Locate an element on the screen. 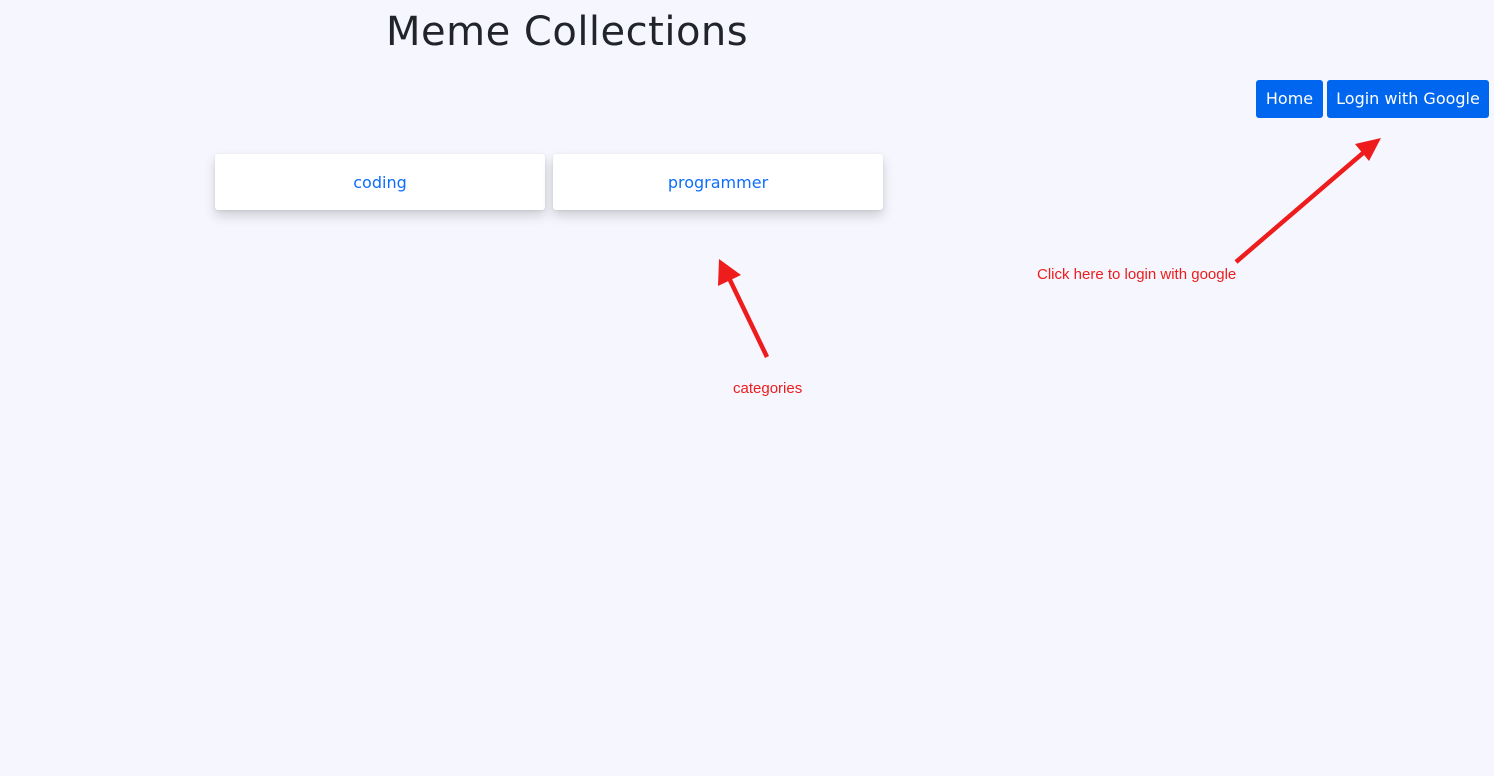  page-title: Meme Collections is located at coordinates (567, 32).